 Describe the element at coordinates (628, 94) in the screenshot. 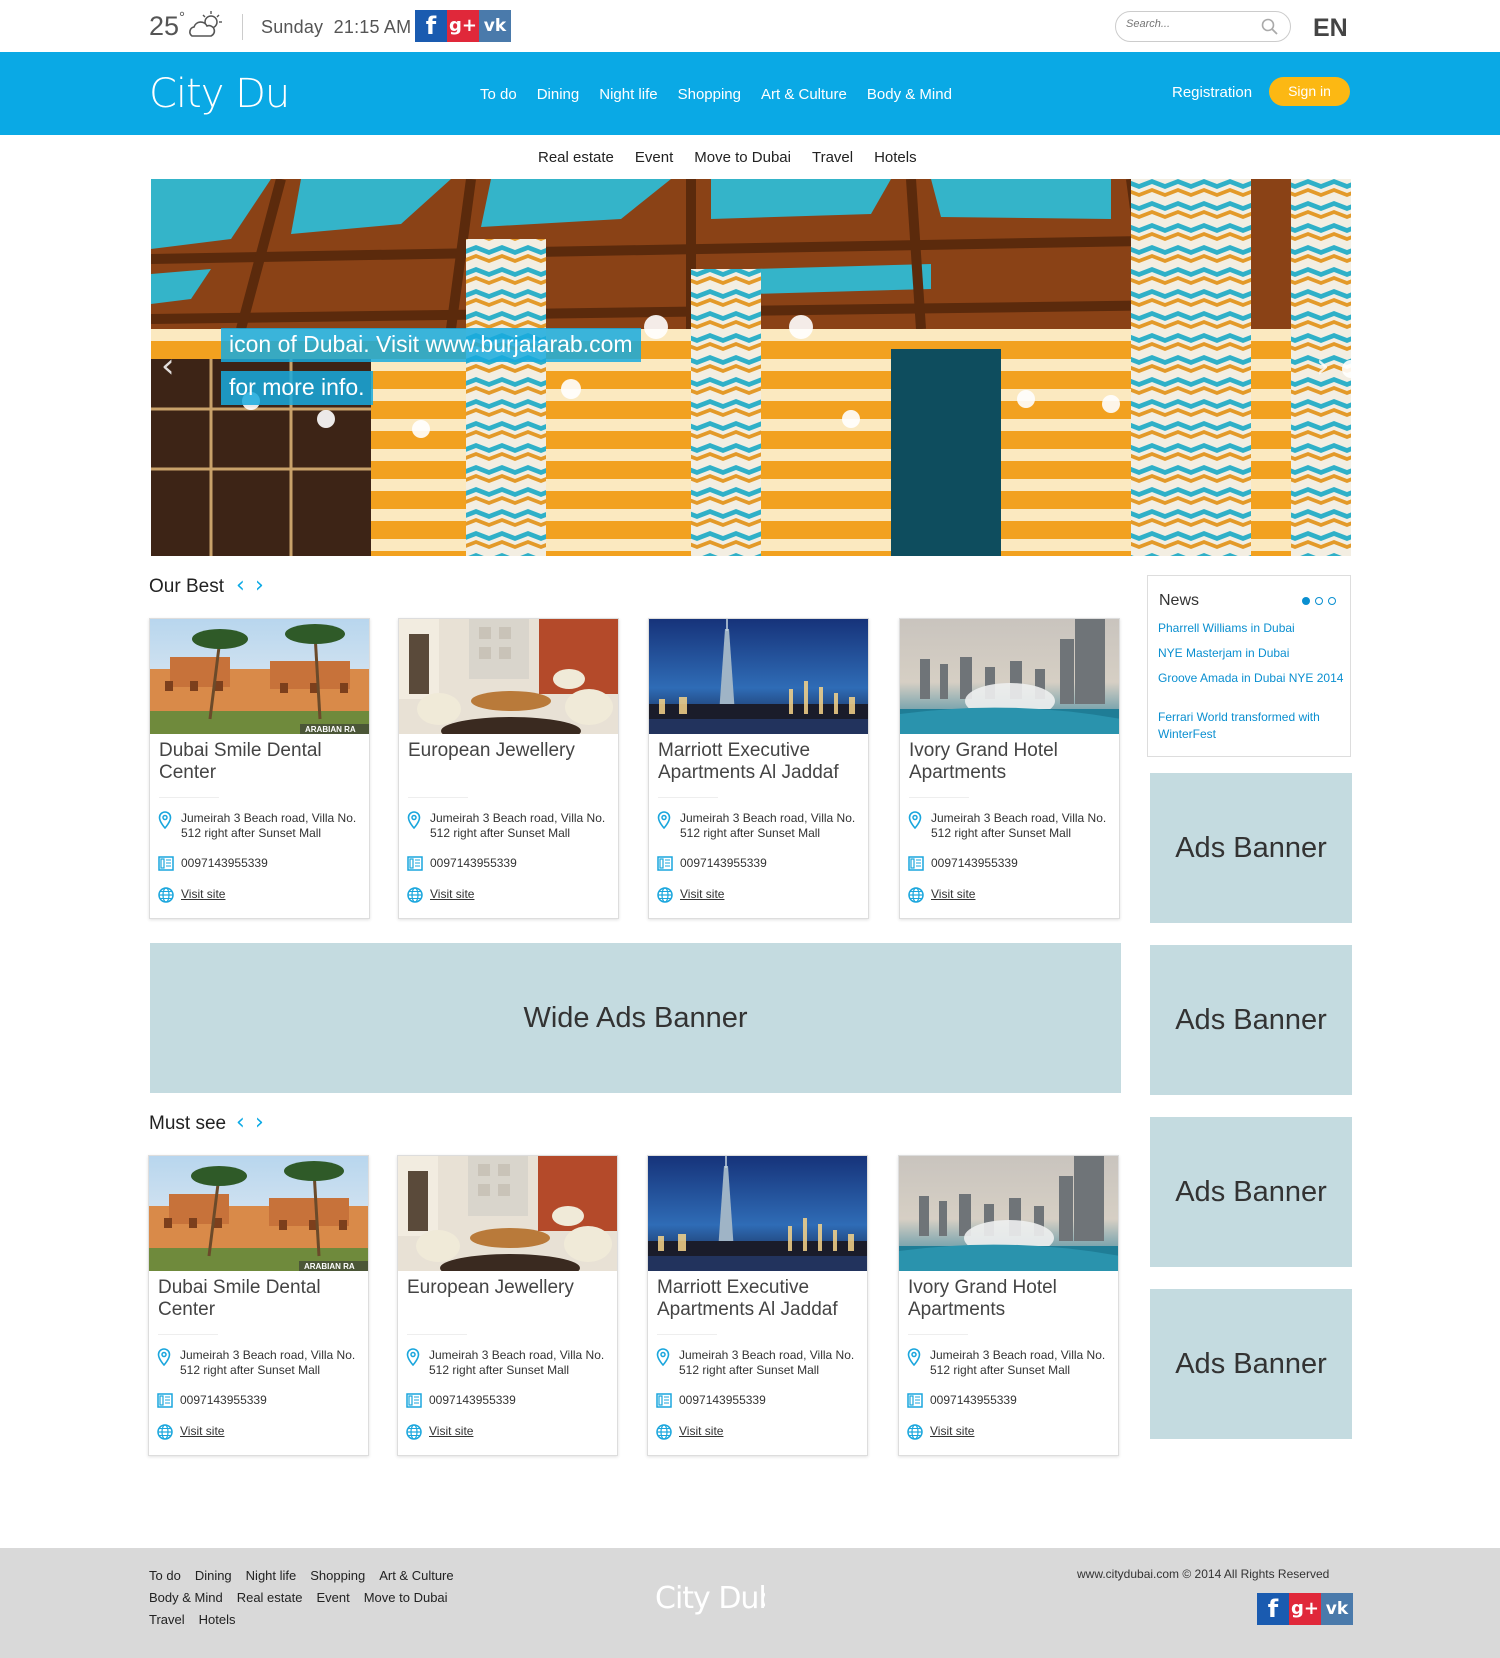

I see `nav-item-night-life: Night life` at that location.